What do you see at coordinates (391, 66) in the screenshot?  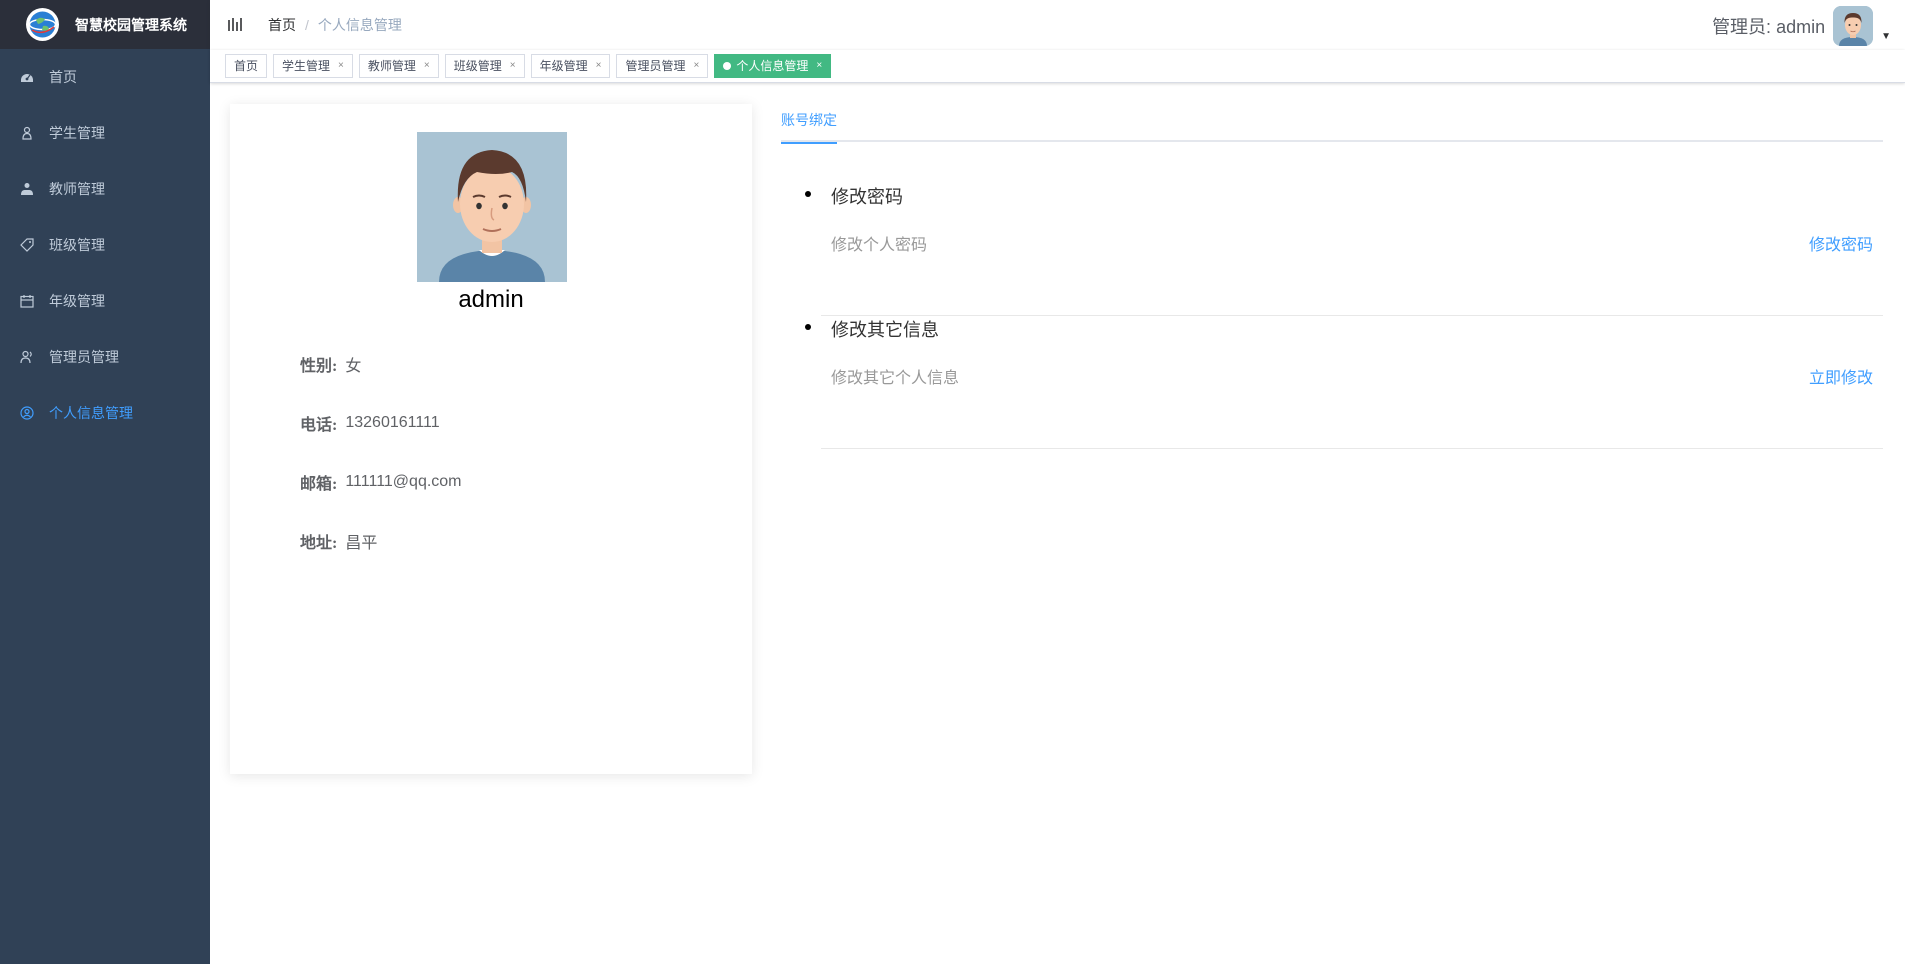 I see `tag-label: 教师管理` at bounding box center [391, 66].